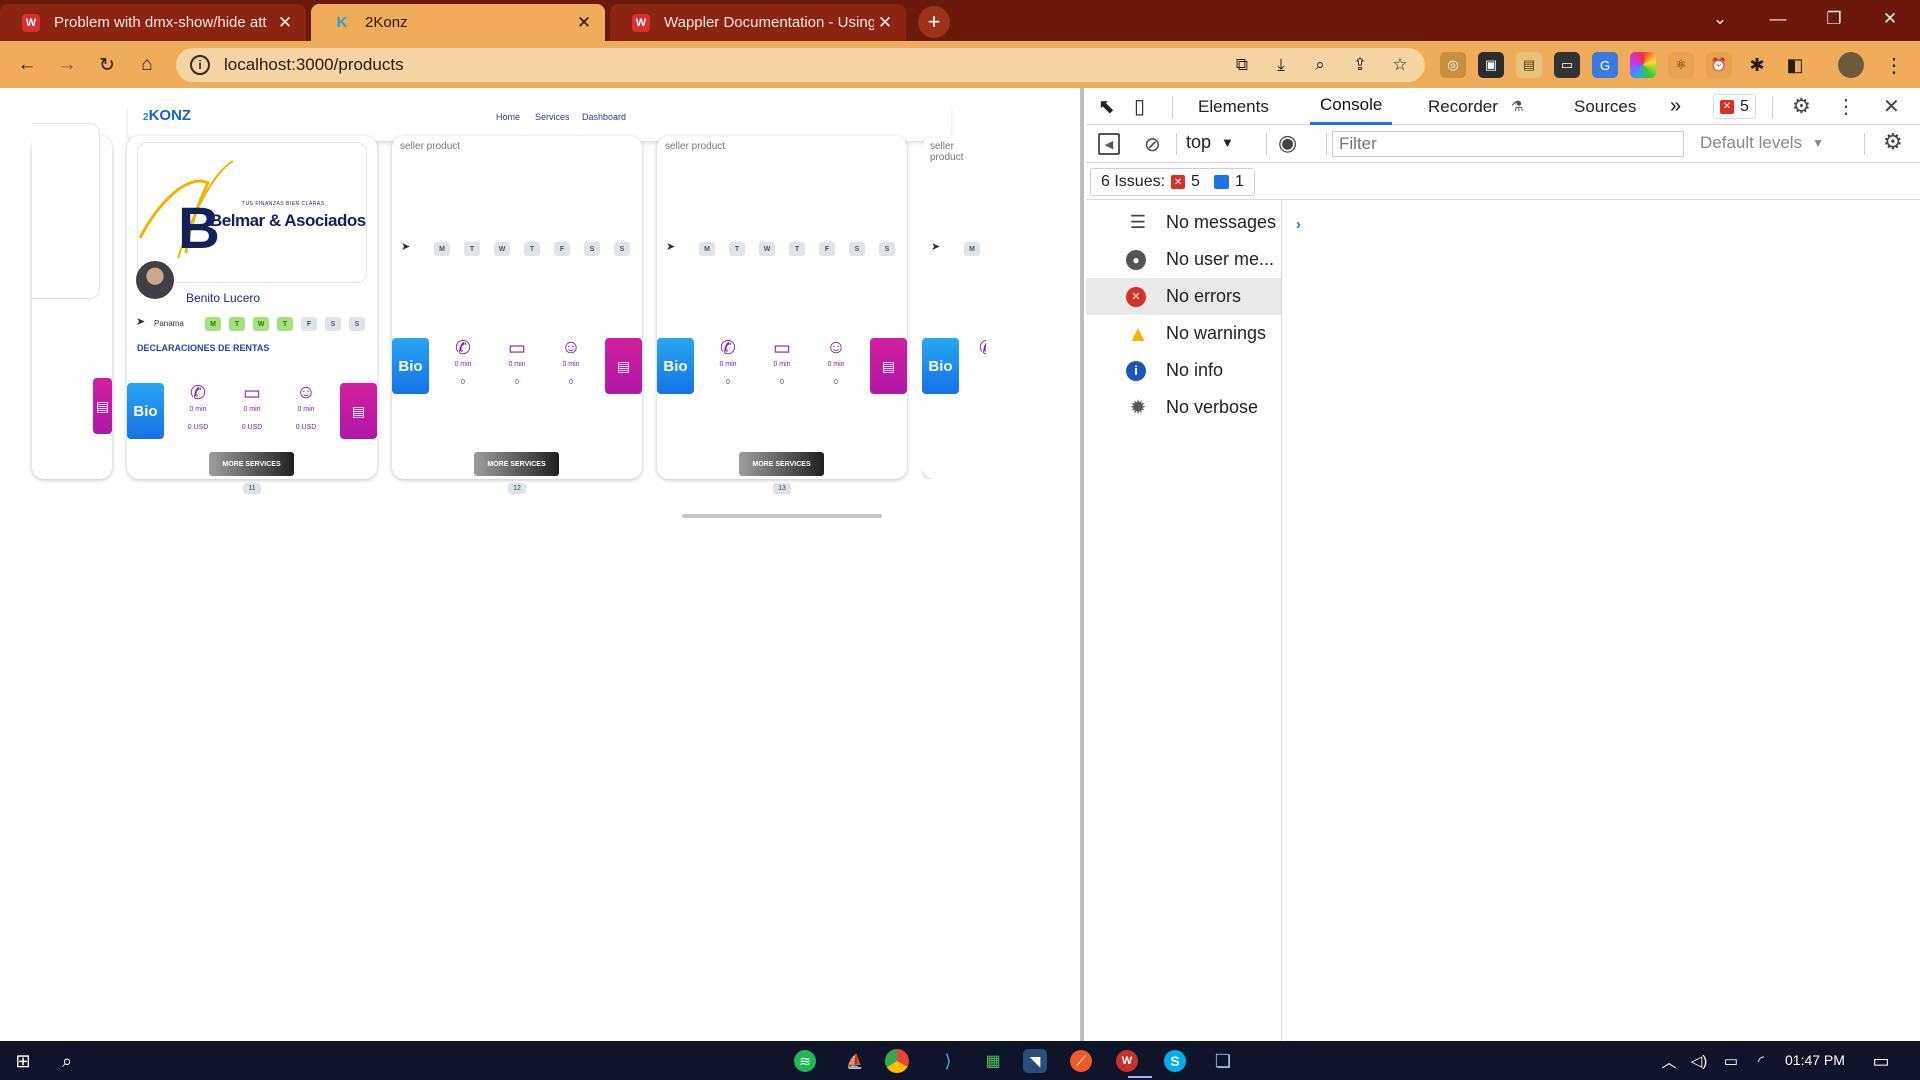  What do you see at coordinates (1731, 1061) in the screenshot?
I see `battery-icon: ▭` at bounding box center [1731, 1061].